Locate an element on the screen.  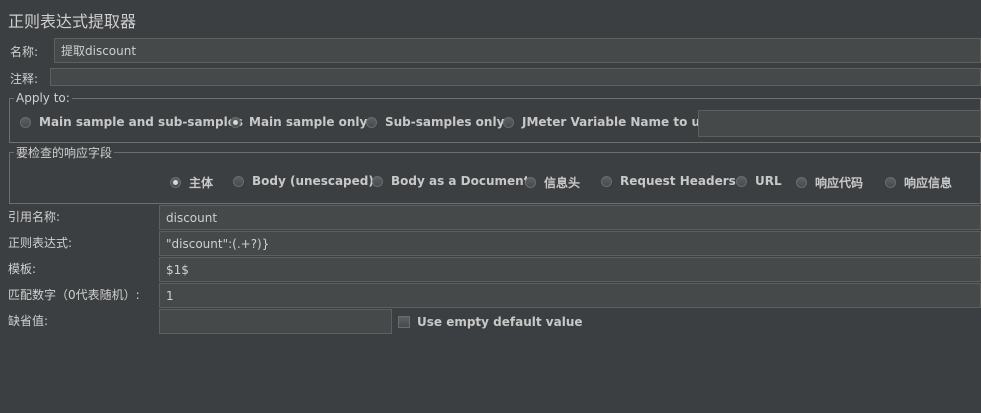
radio-label: Sub-samples only is located at coordinates (445, 122).